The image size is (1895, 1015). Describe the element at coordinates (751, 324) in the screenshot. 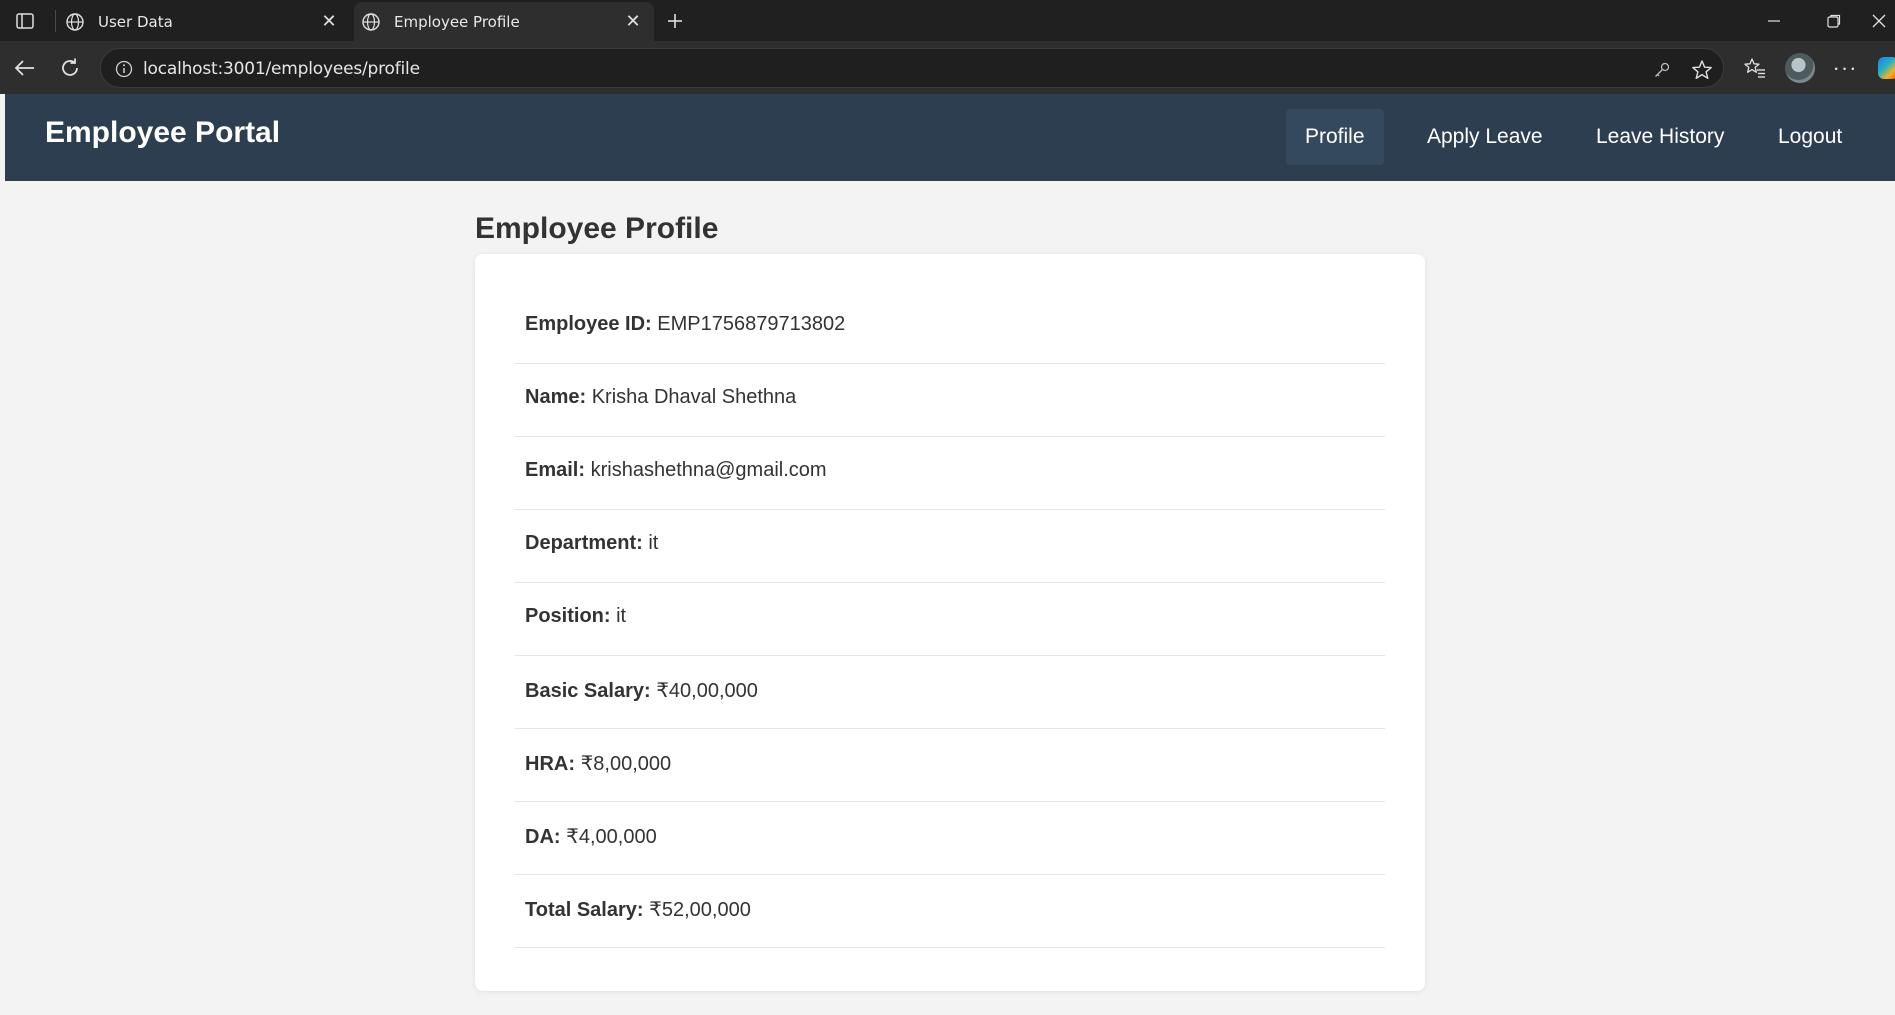

I see `field-value: EMP1756879713802` at that location.